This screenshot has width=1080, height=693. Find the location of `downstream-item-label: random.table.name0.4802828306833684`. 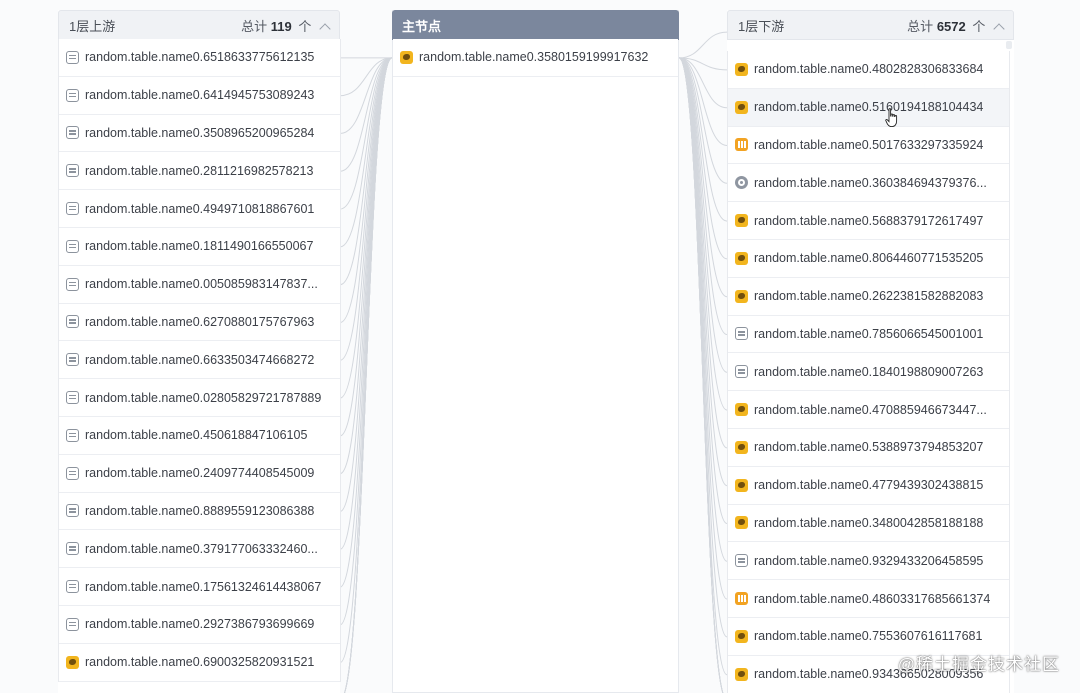

downstream-item-label: random.table.name0.4802828306833684 is located at coordinates (869, 69).